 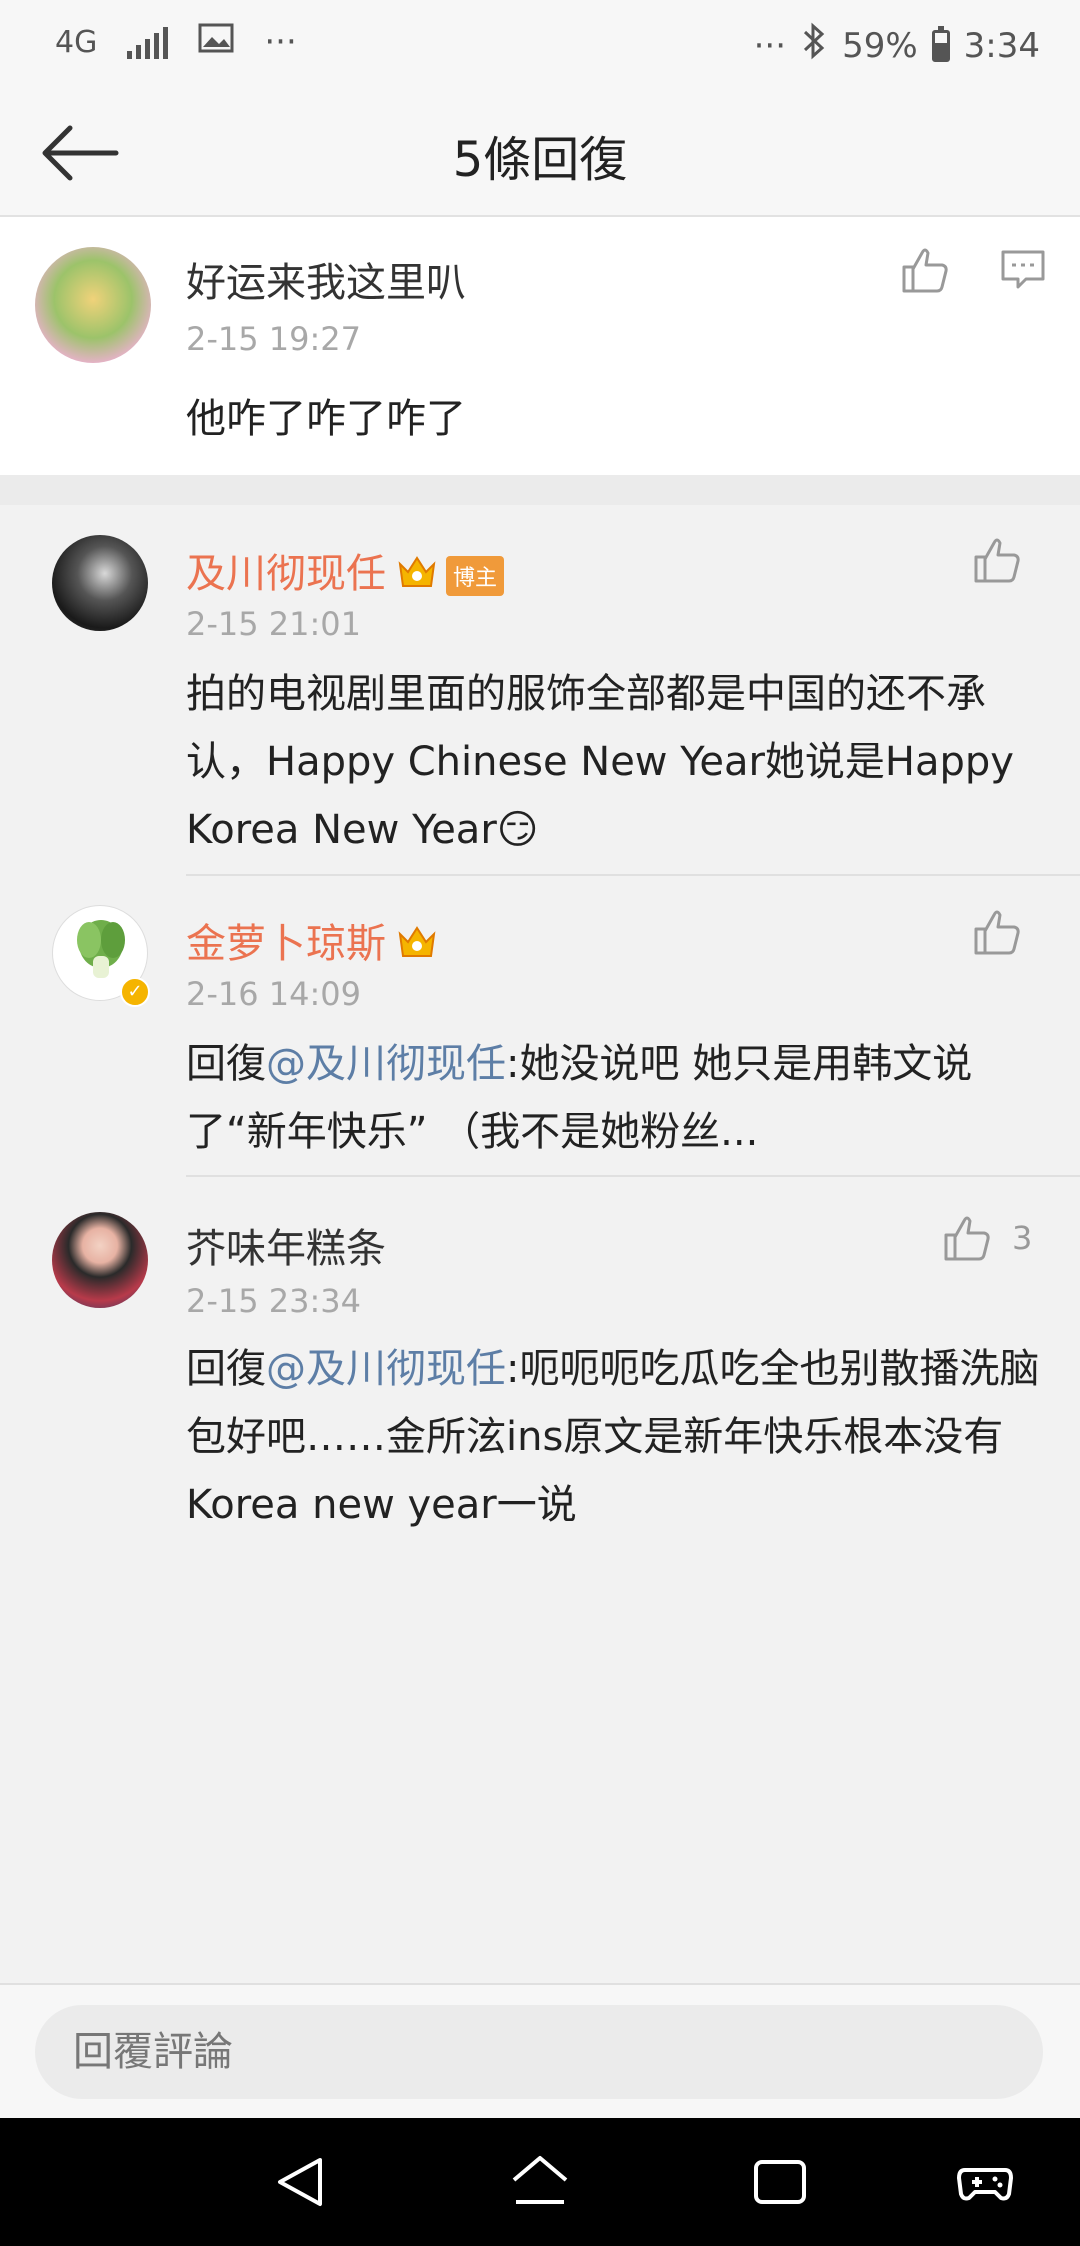 I want to click on navigation-bar, so click(x=540, y=2182).